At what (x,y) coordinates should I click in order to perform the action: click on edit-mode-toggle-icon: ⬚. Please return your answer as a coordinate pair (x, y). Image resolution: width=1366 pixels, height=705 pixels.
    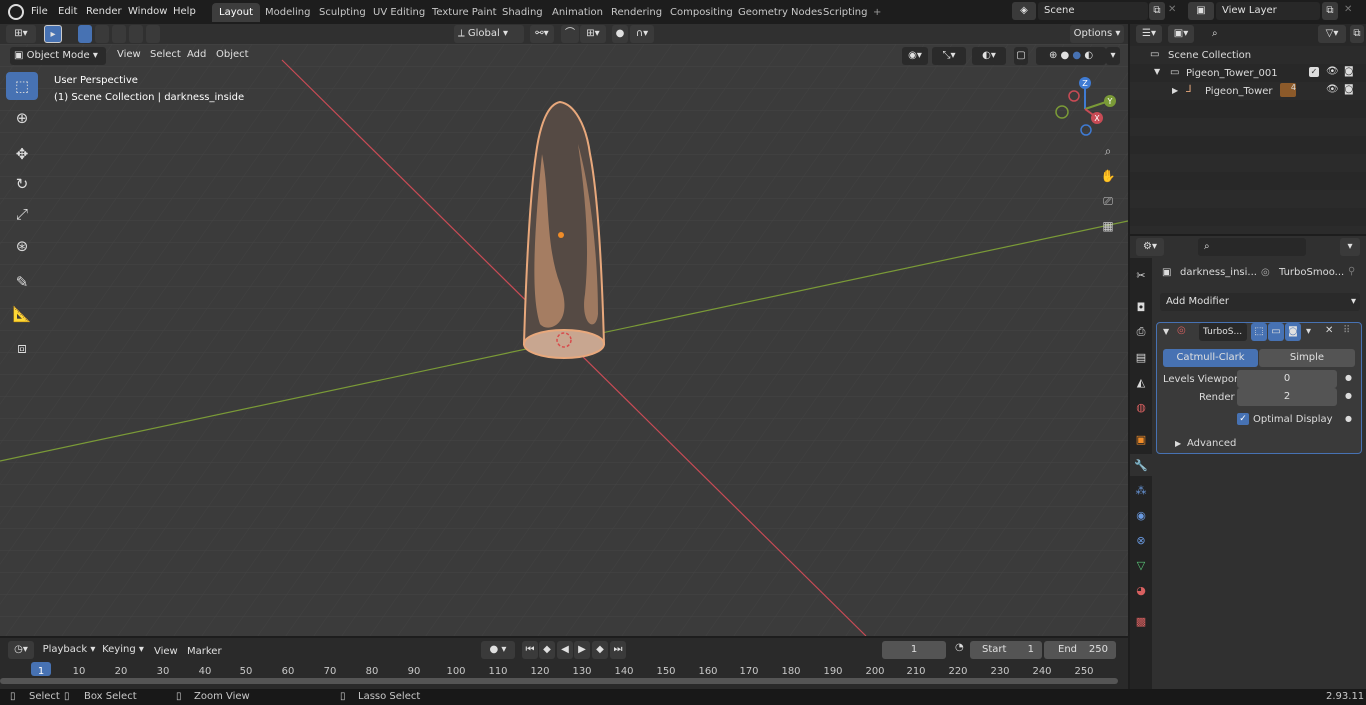
    Looking at the image, I should click on (1259, 332).